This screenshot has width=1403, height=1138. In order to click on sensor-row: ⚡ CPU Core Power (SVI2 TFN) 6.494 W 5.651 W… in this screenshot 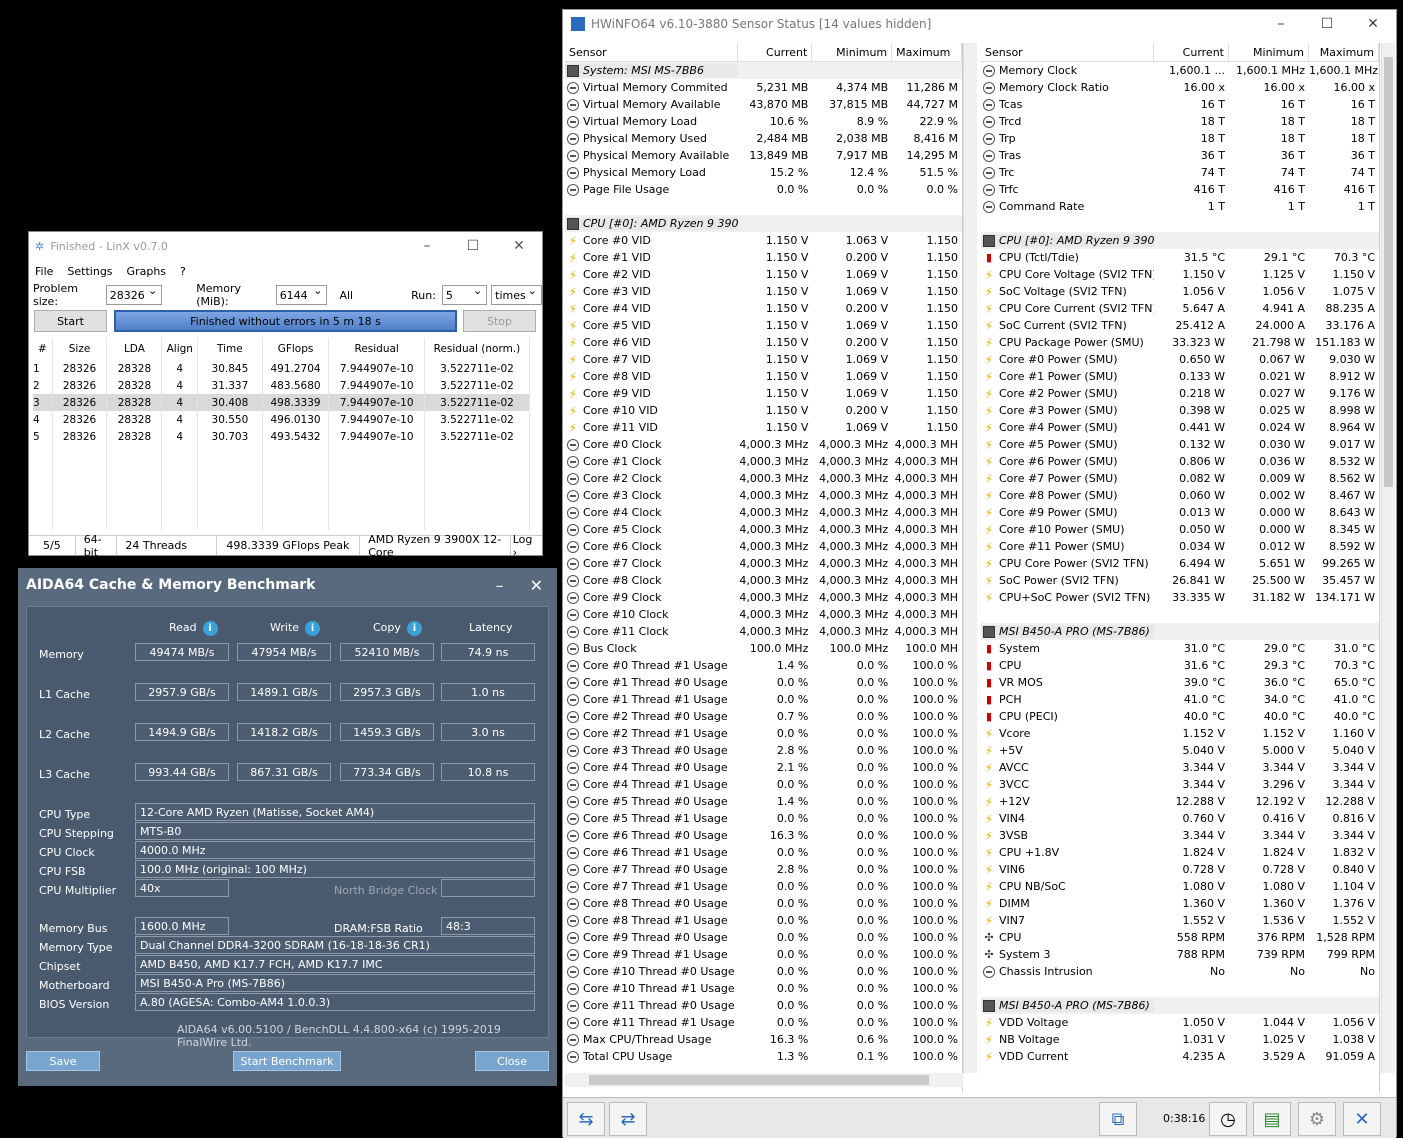, I will do `click(1180, 563)`.